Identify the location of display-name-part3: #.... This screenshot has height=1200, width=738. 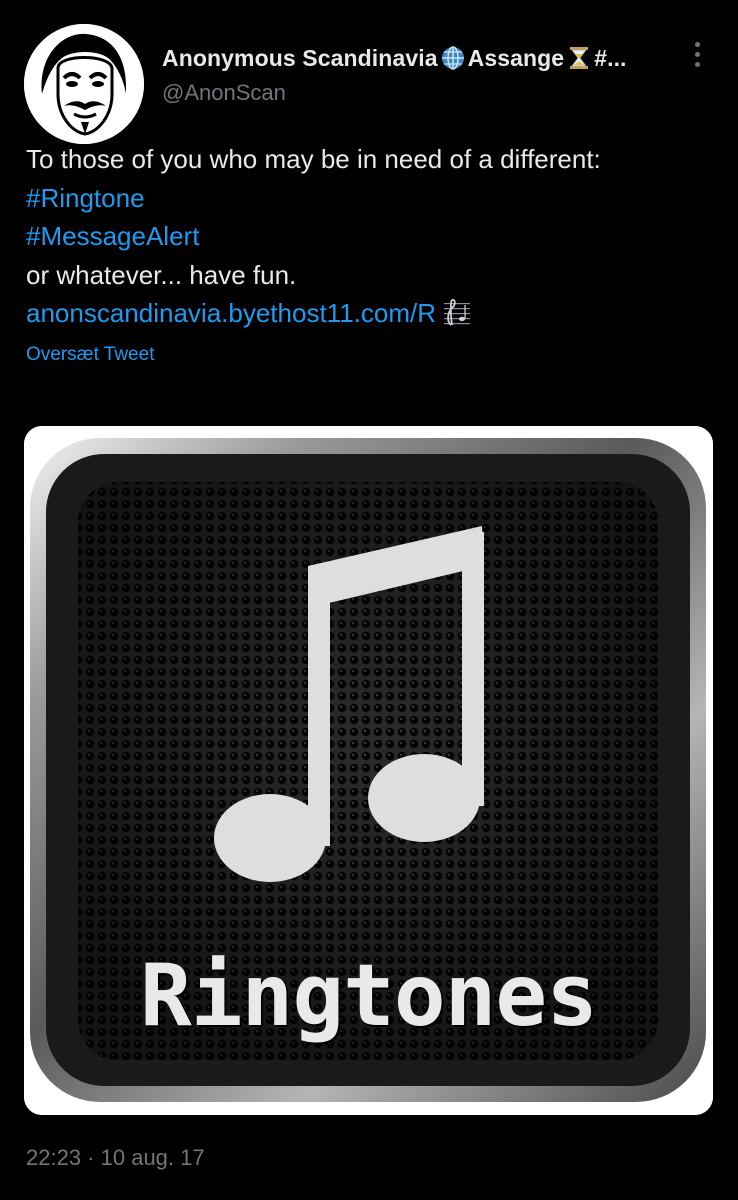
(610, 57).